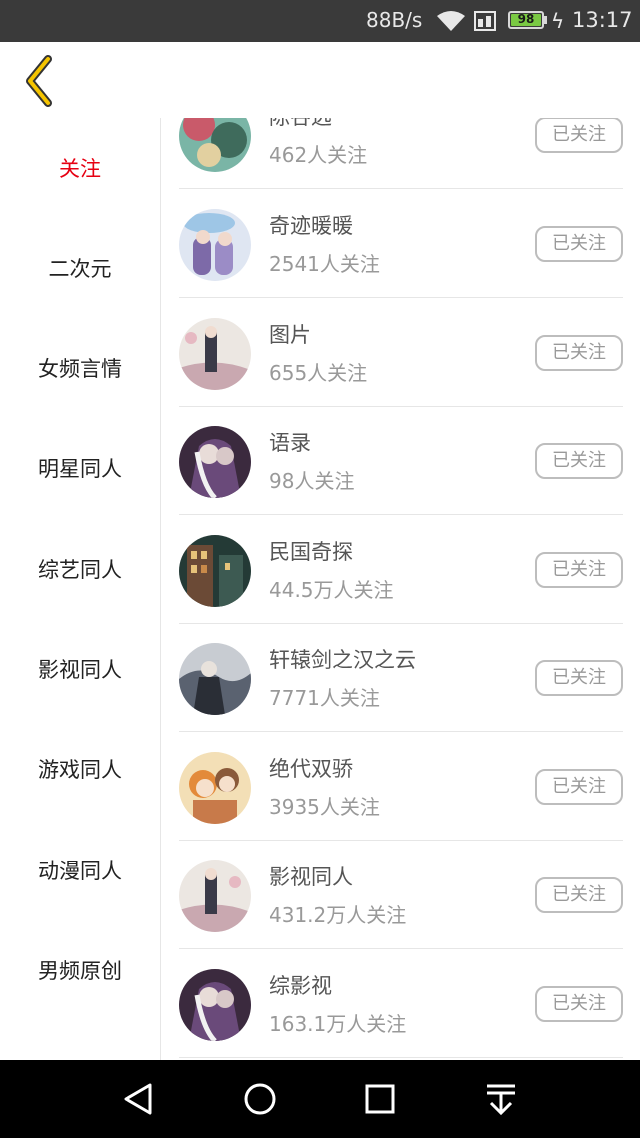  What do you see at coordinates (338, 1024) in the screenshot?
I see `follower-count: 163.1万人关注` at bounding box center [338, 1024].